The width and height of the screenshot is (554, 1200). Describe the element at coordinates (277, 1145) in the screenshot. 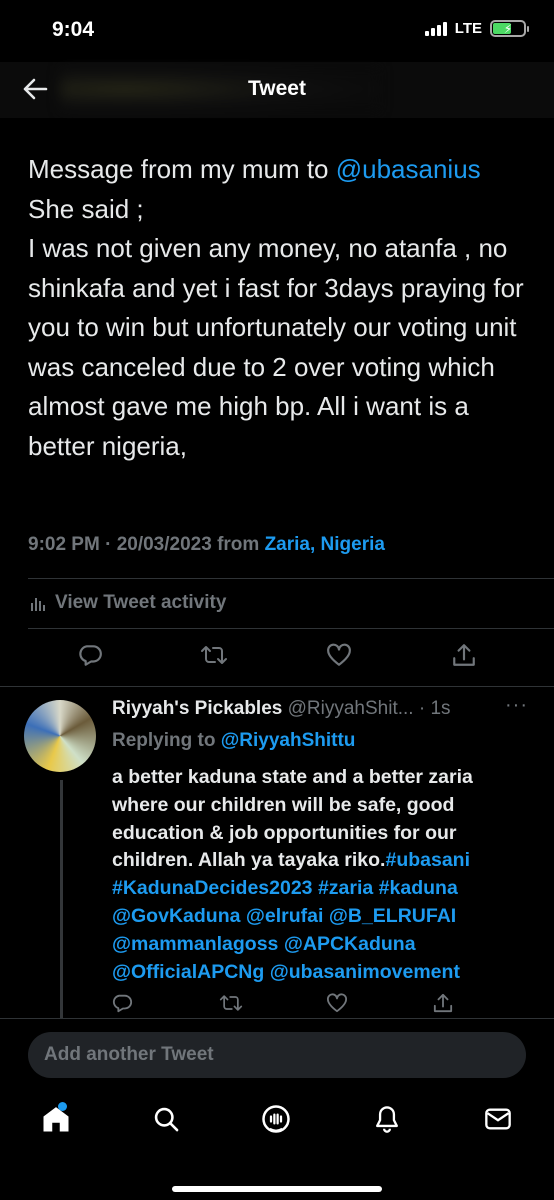

I see `bottom-tab-bar` at that location.